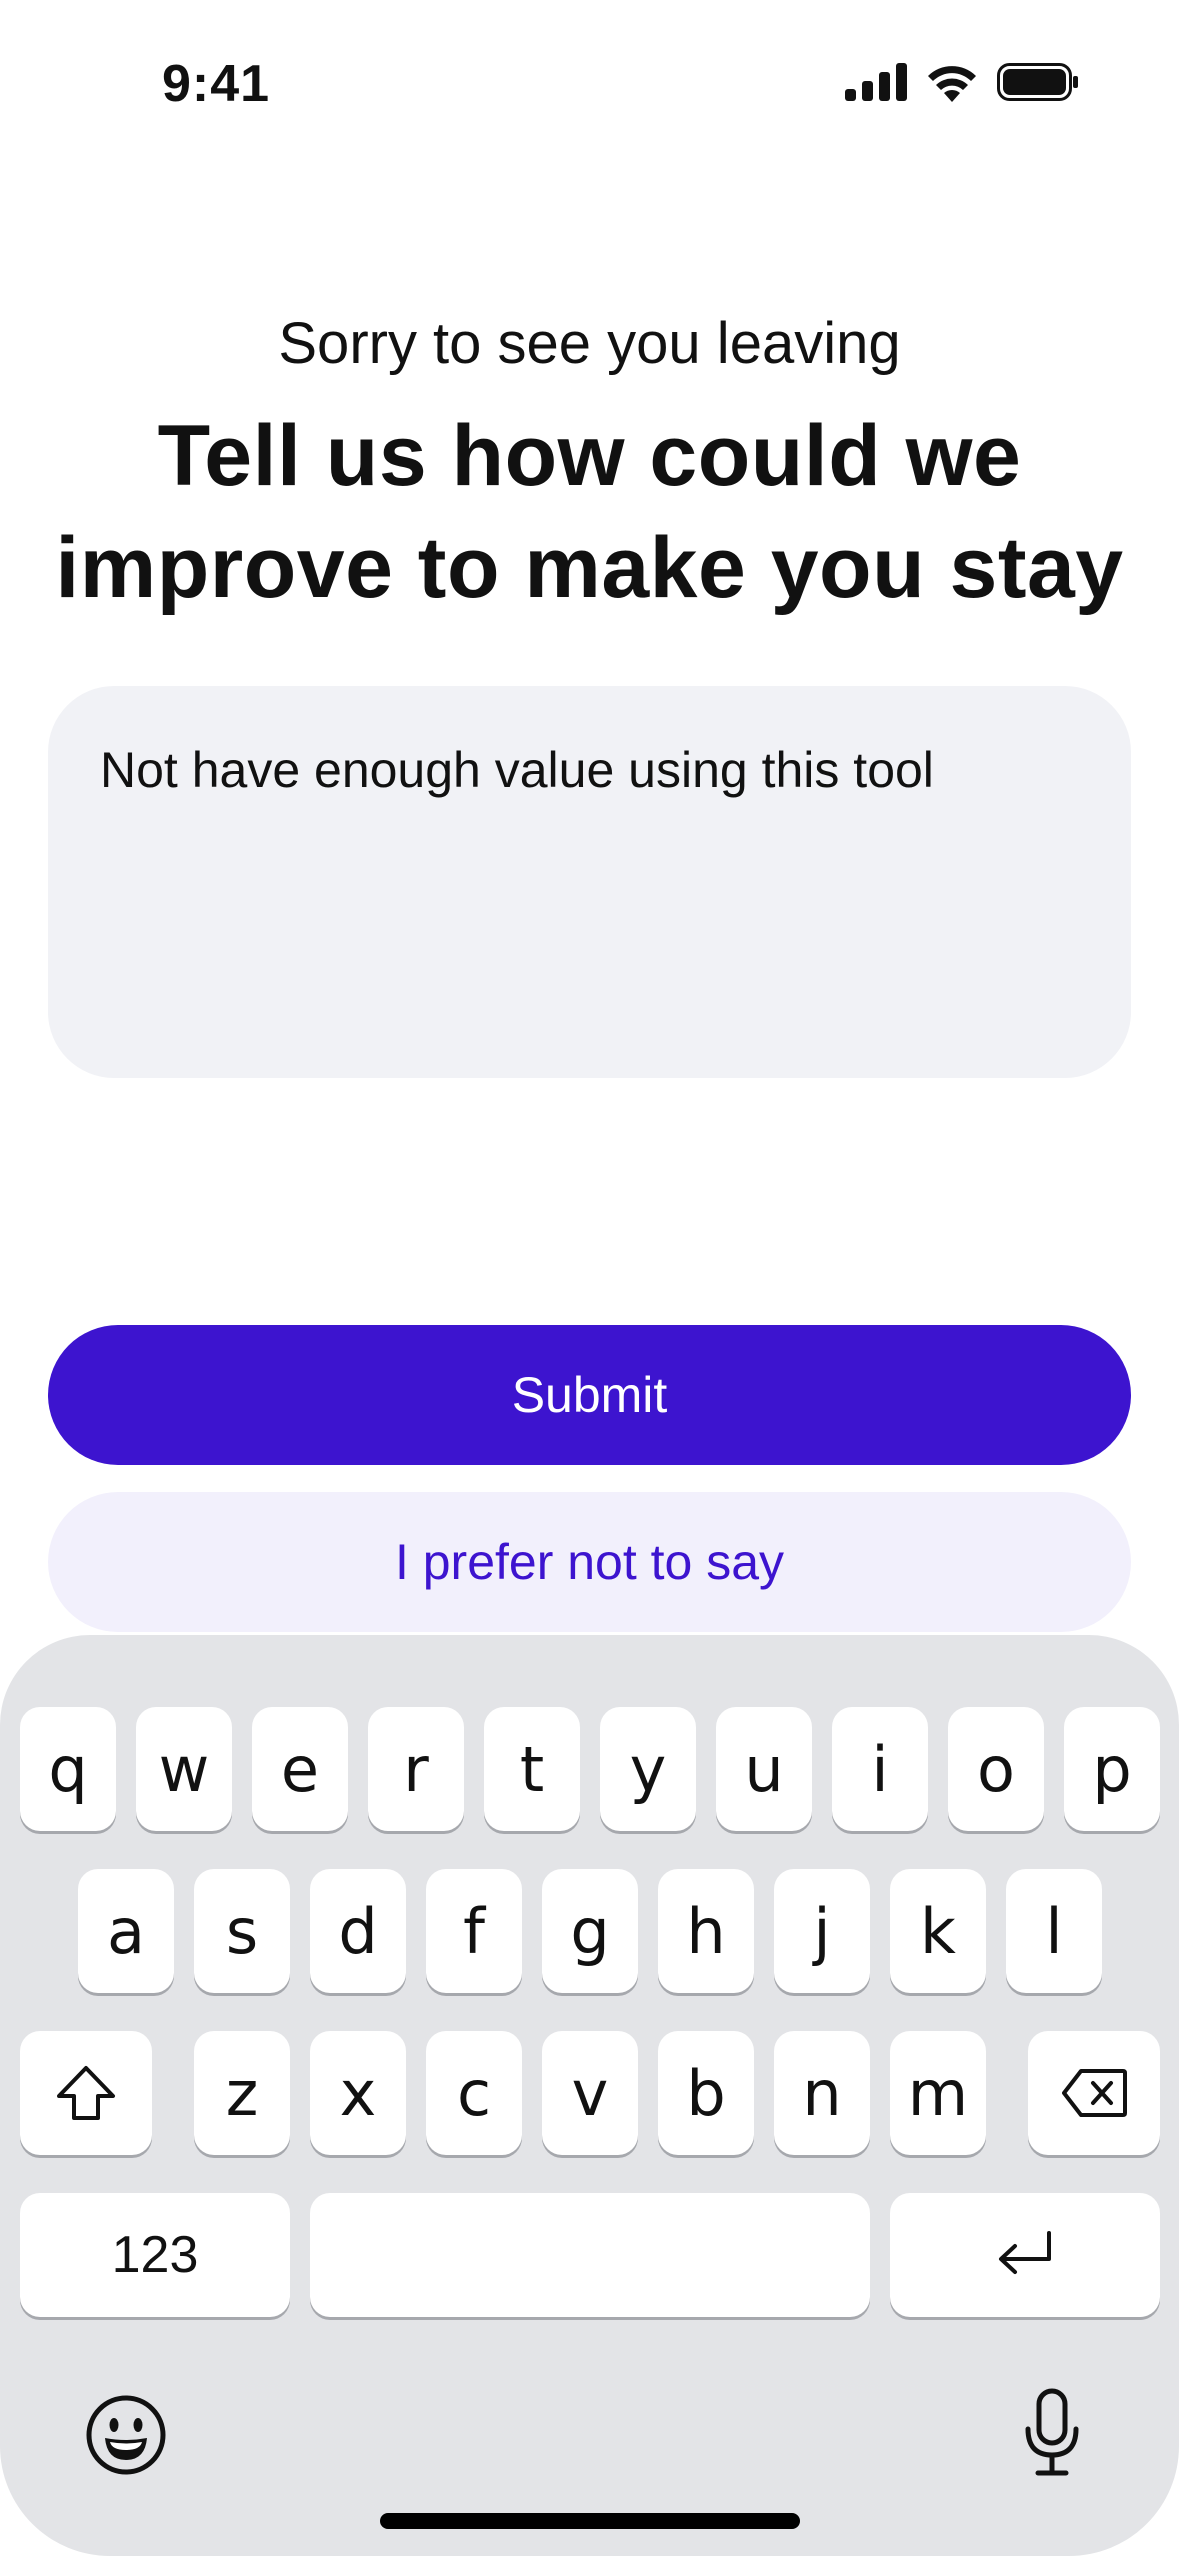  I want to click on key-c: c, so click(474, 2093).